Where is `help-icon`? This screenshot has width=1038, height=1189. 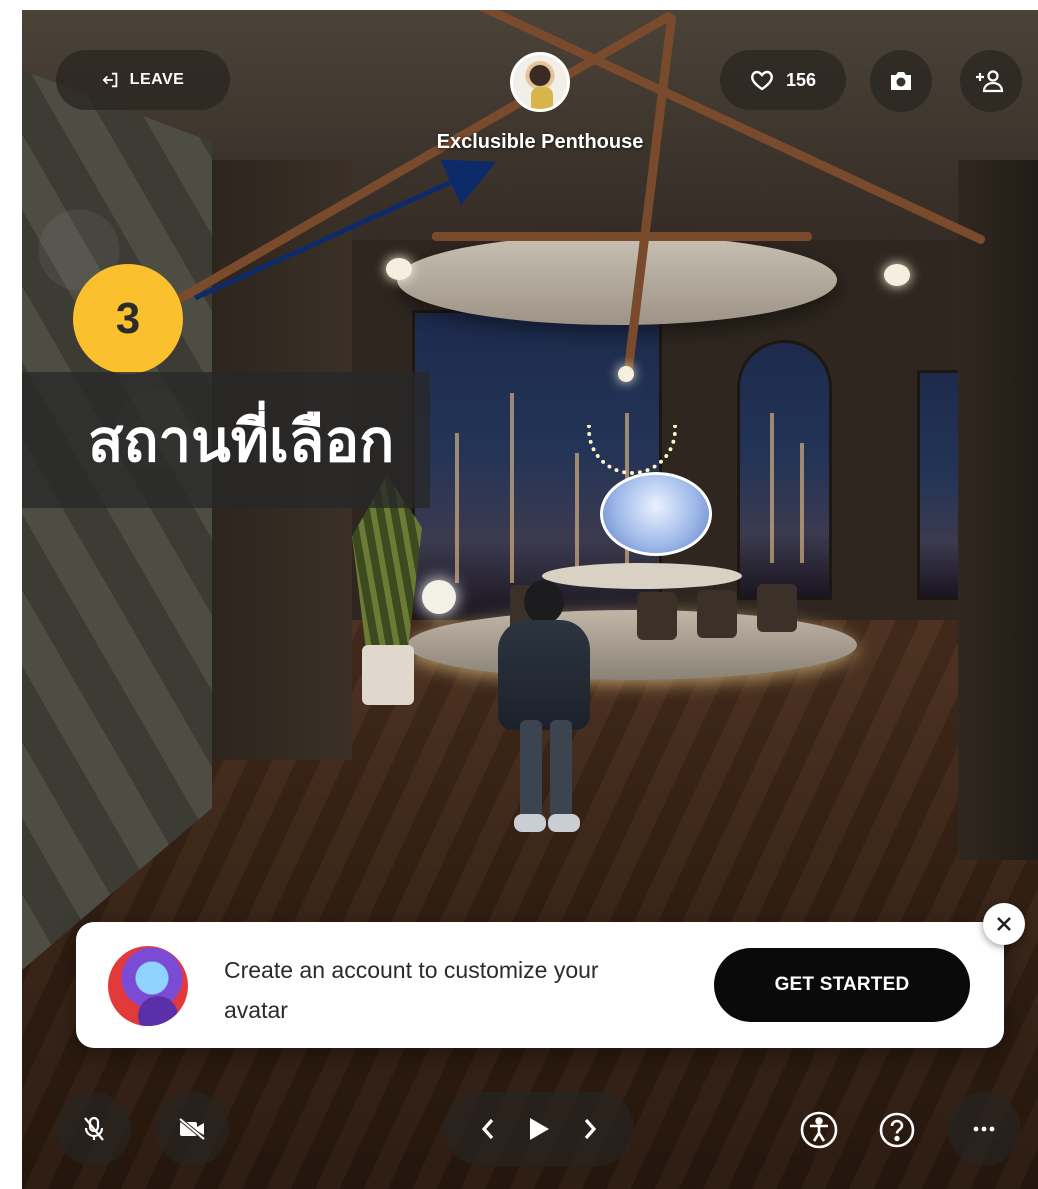
help-icon is located at coordinates (897, 1130).